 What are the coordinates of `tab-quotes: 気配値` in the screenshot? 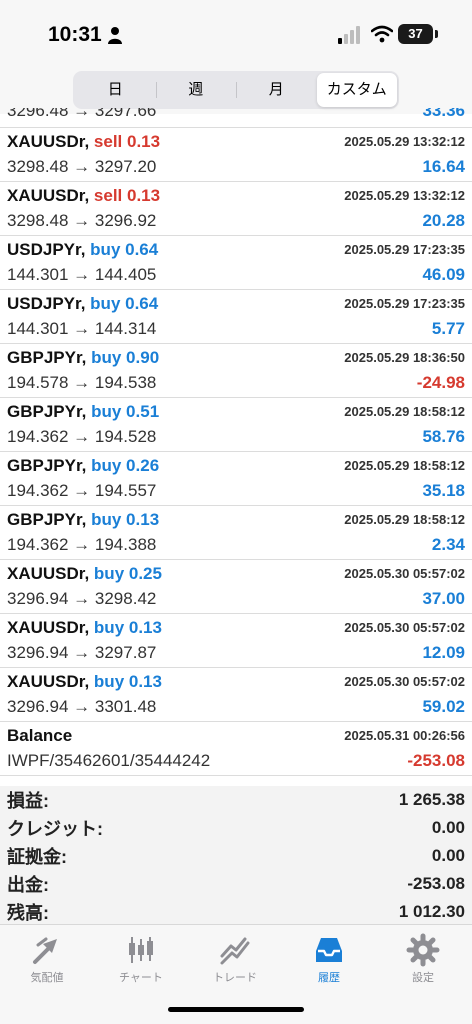 It's located at (47, 959).